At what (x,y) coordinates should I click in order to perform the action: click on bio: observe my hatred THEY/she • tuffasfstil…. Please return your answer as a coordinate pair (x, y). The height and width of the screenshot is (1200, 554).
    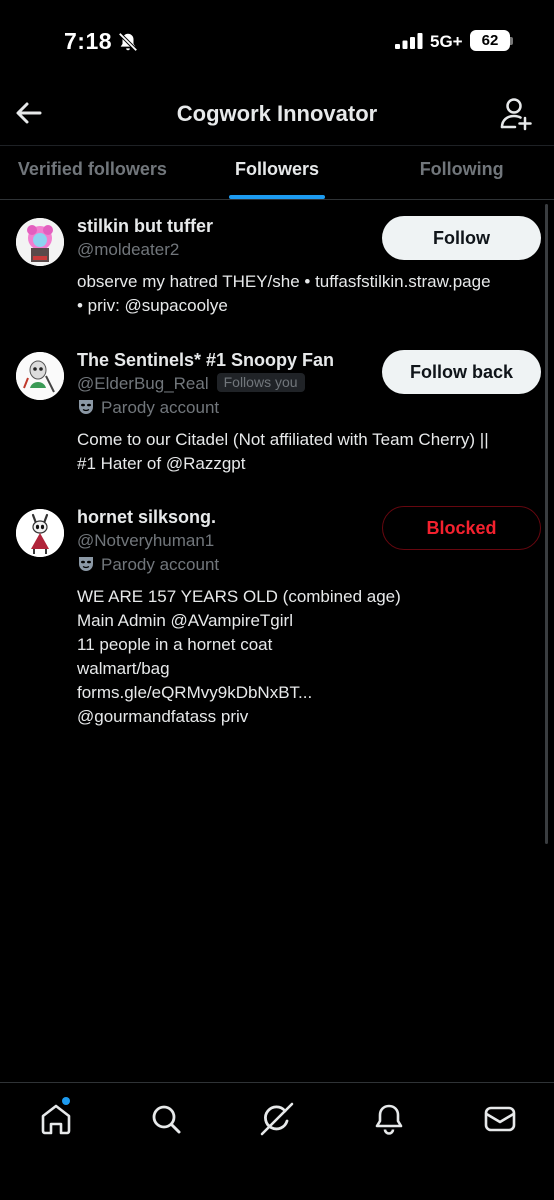
    Looking at the image, I should click on (307, 294).